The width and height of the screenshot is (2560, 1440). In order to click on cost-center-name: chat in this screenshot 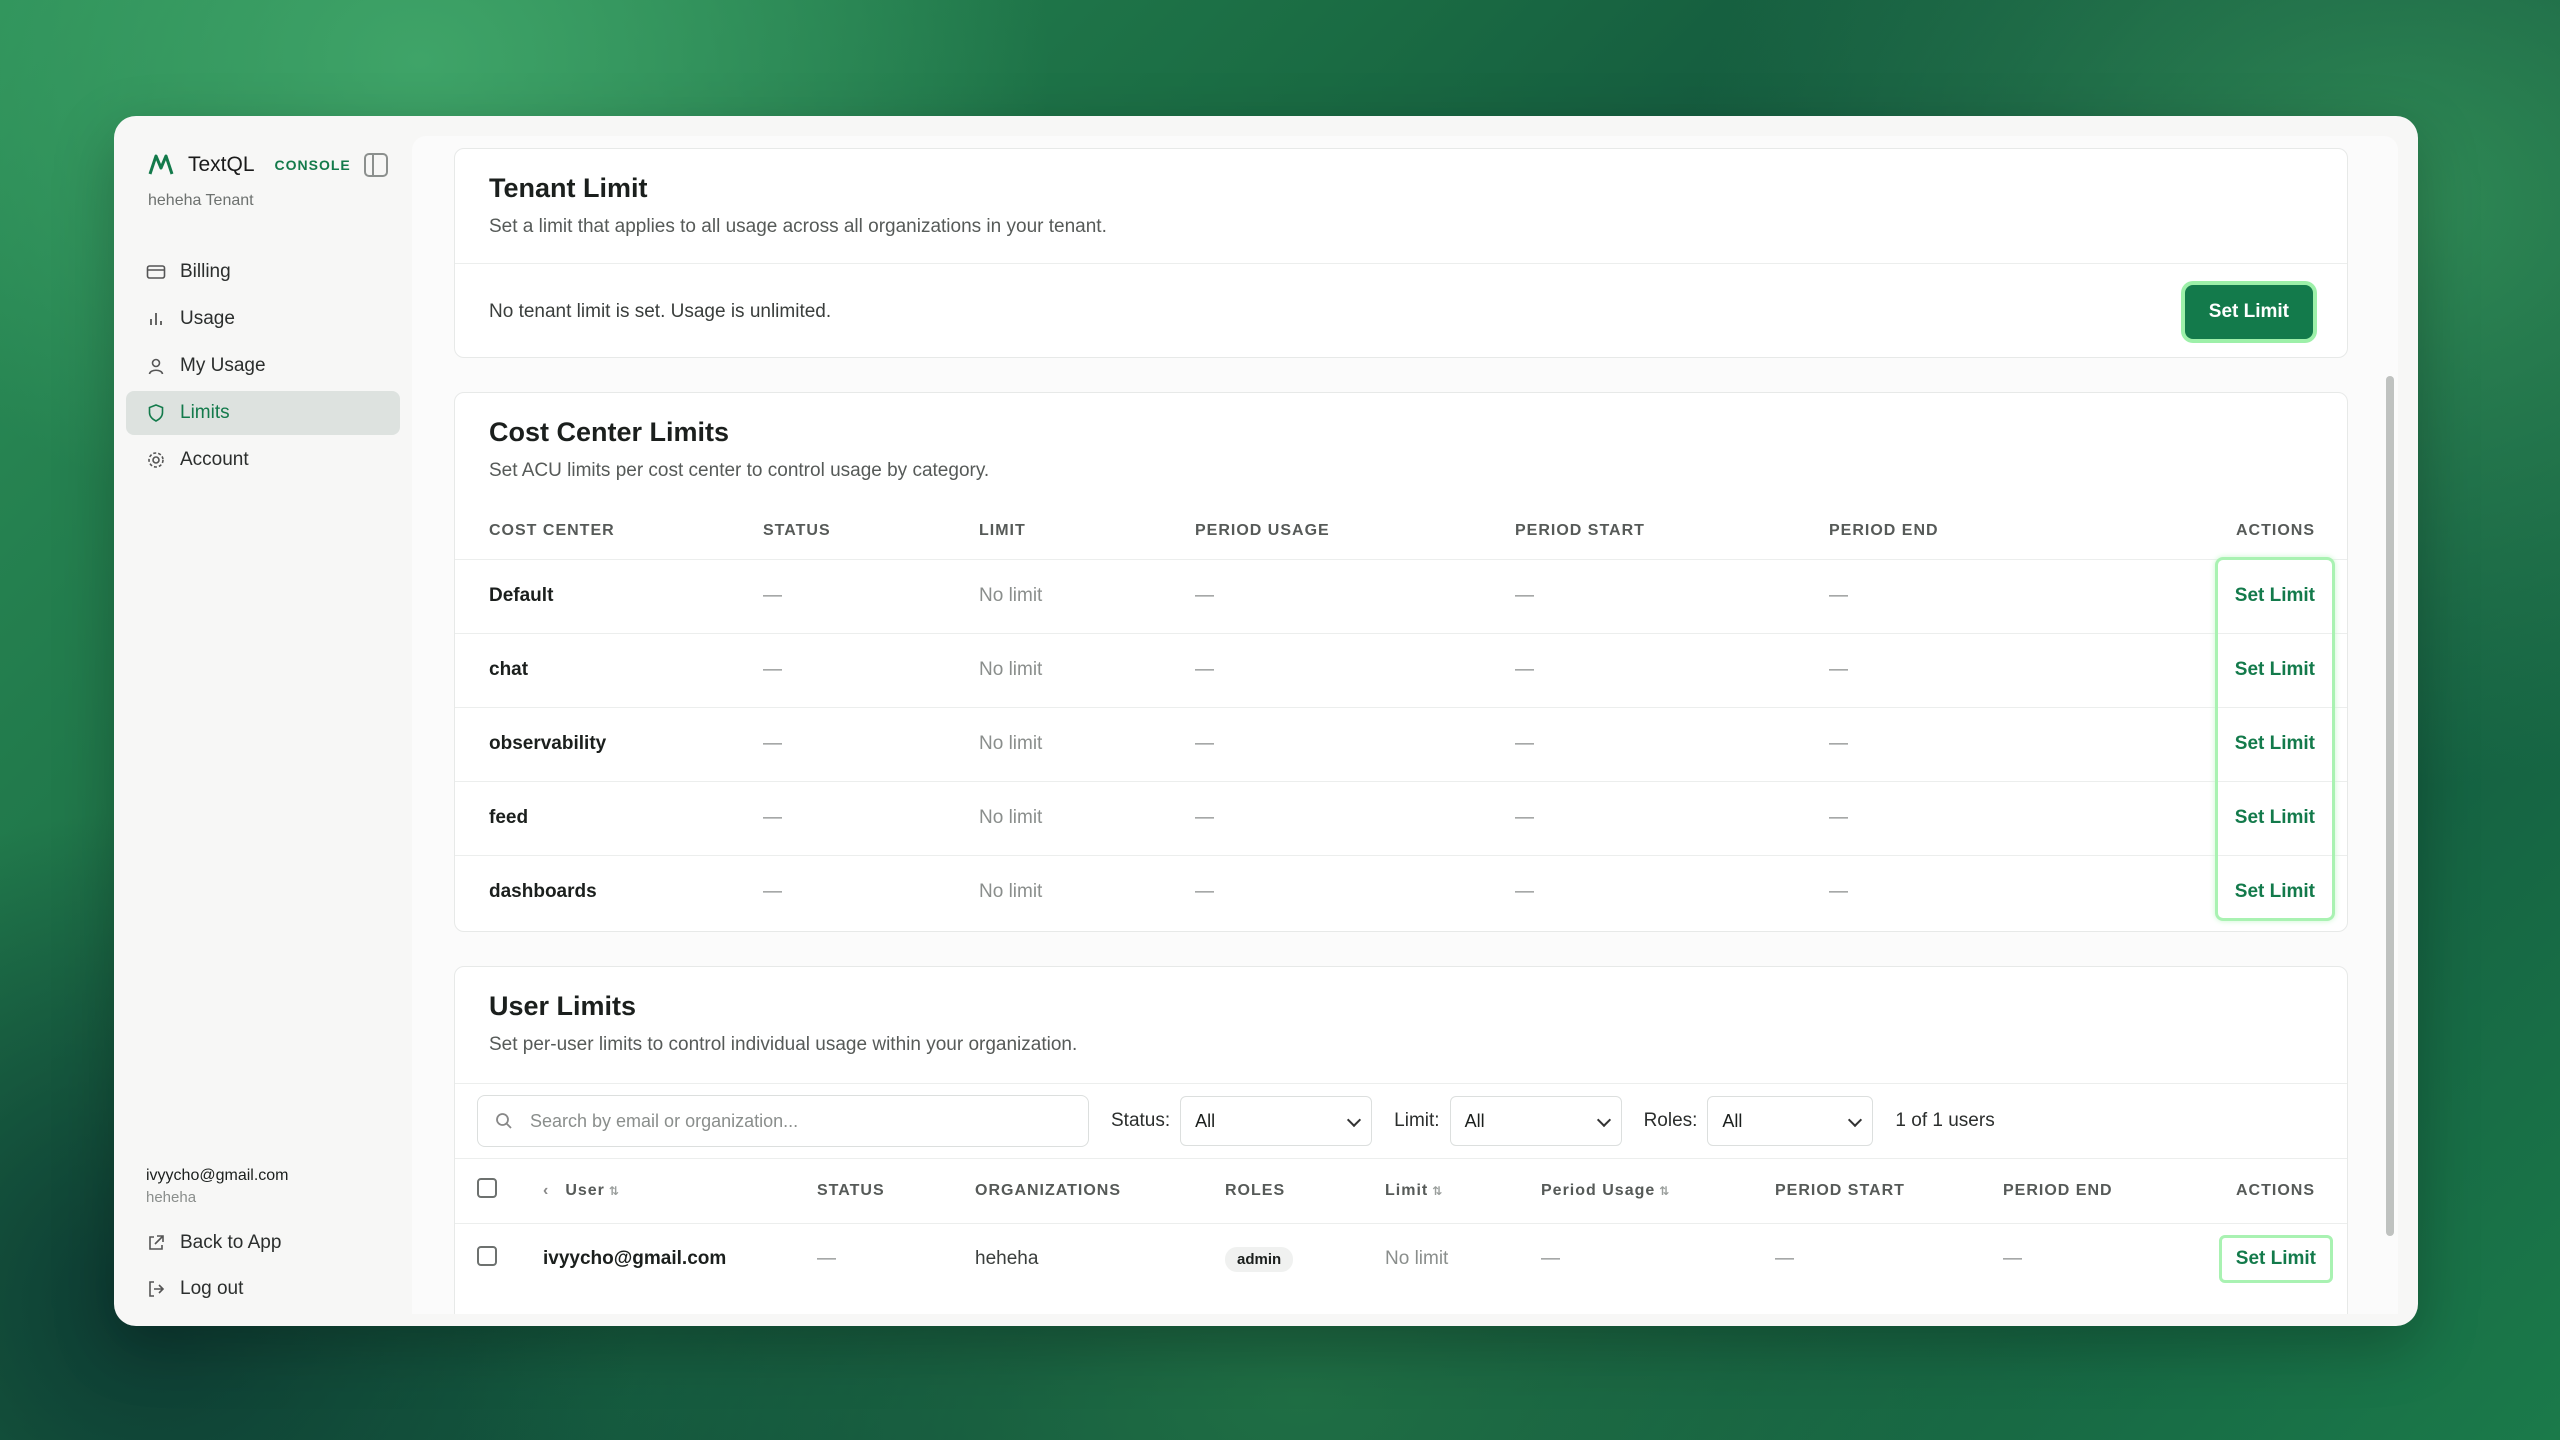, I will do `click(609, 670)`.